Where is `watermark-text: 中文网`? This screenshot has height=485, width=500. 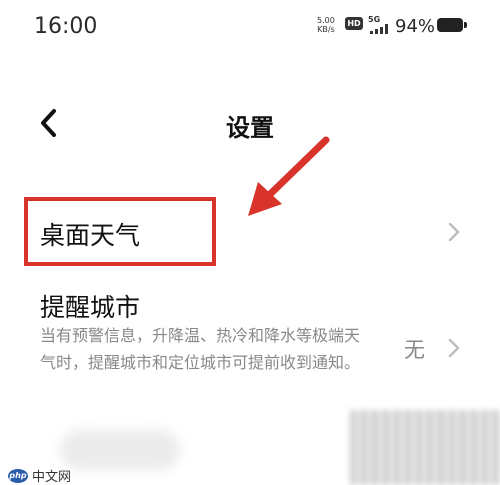 watermark-text: 中文网 is located at coordinates (52, 477).